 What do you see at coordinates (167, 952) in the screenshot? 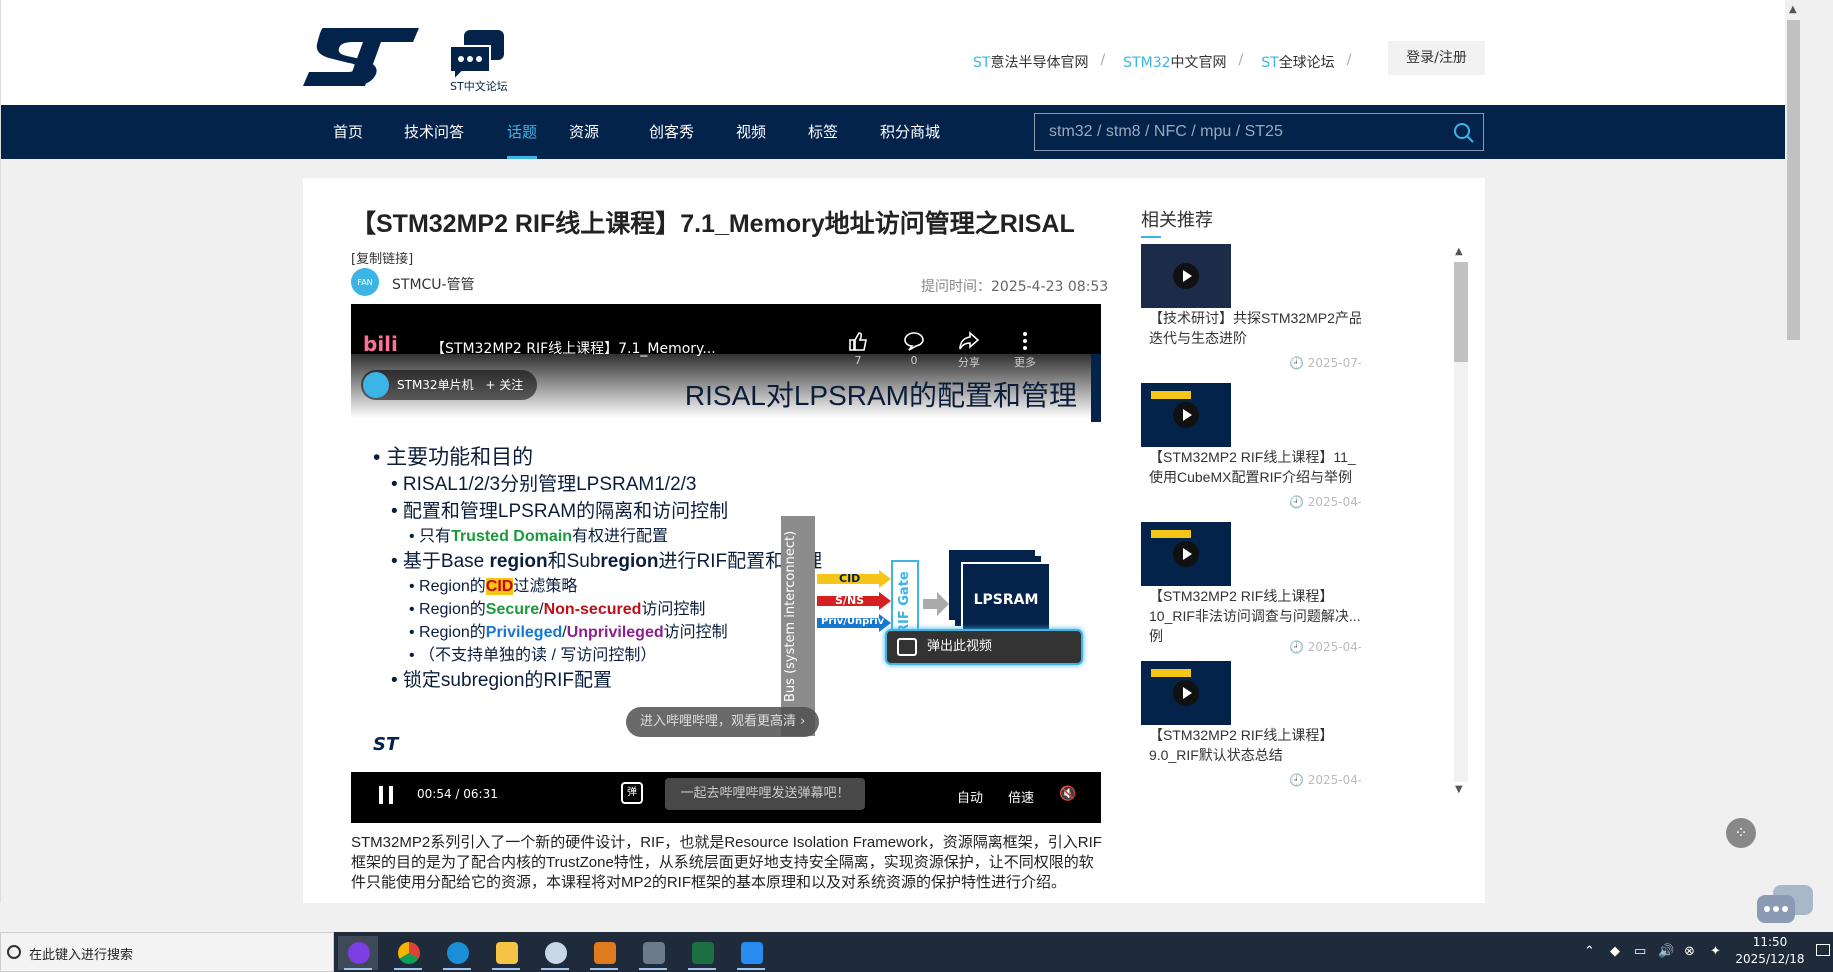
I see `taskbar-search: 在此键入进行搜索` at bounding box center [167, 952].